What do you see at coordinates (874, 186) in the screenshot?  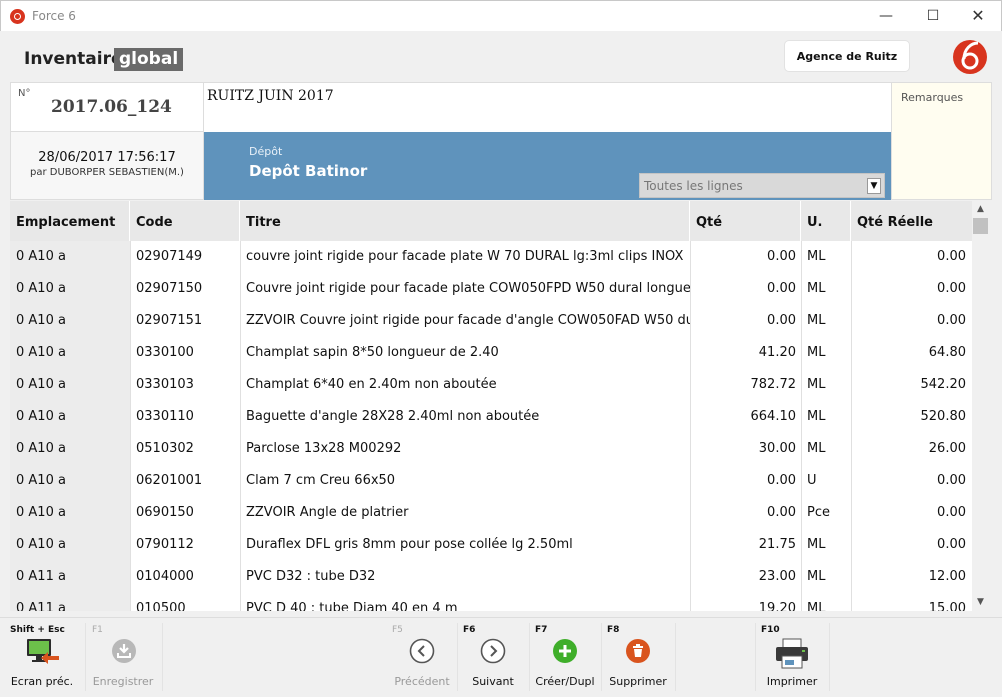 I see `chevron-down-icon: ▼` at bounding box center [874, 186].